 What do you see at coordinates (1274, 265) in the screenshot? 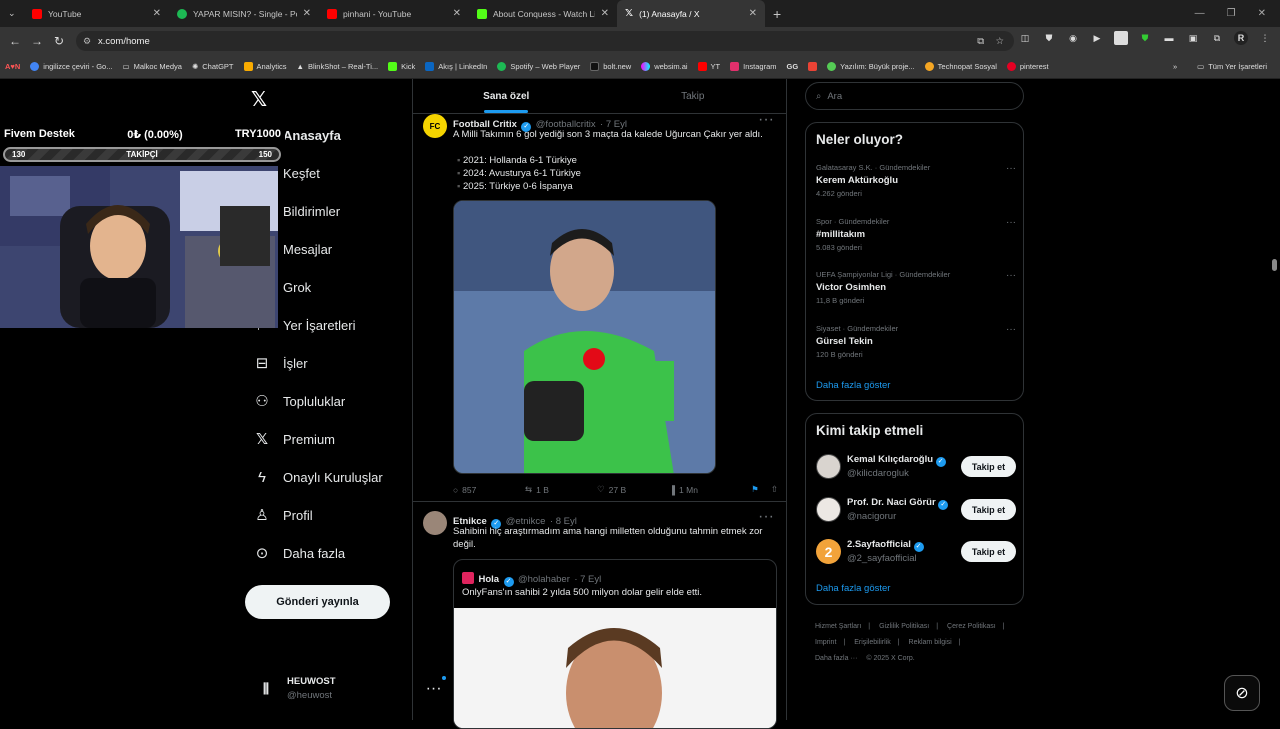
I see `scrollbar-thumb` at bounding box center [1274, 265].